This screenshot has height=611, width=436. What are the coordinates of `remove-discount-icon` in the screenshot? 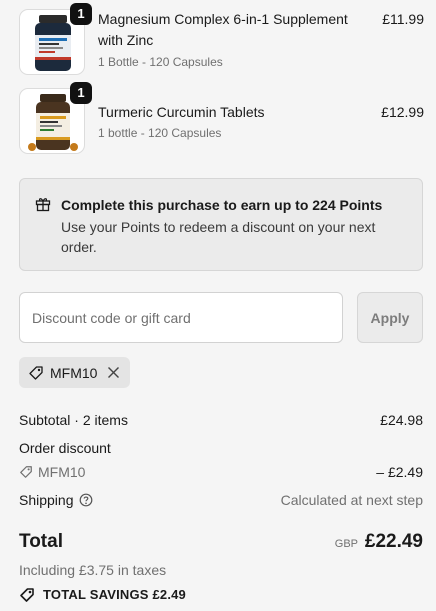 It's located at (113, 372).